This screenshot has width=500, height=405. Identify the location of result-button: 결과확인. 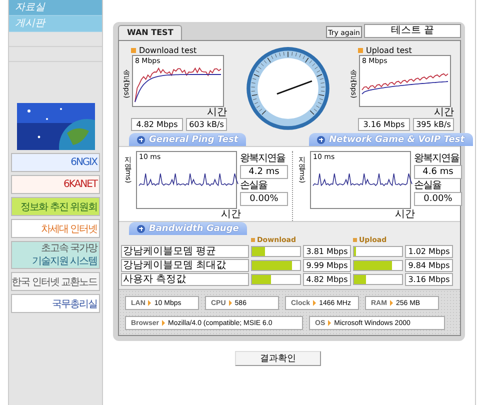
(278, 358).